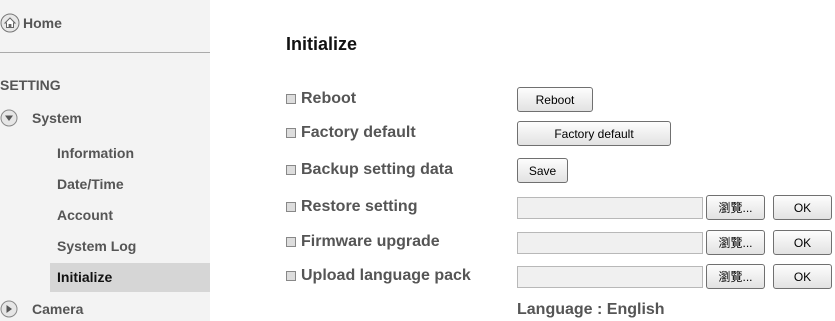 This screenshot has width=835, height=321. Describe the element at coordinates (9, 309) in the screenshot. I see `expand-right-icon` at that location.